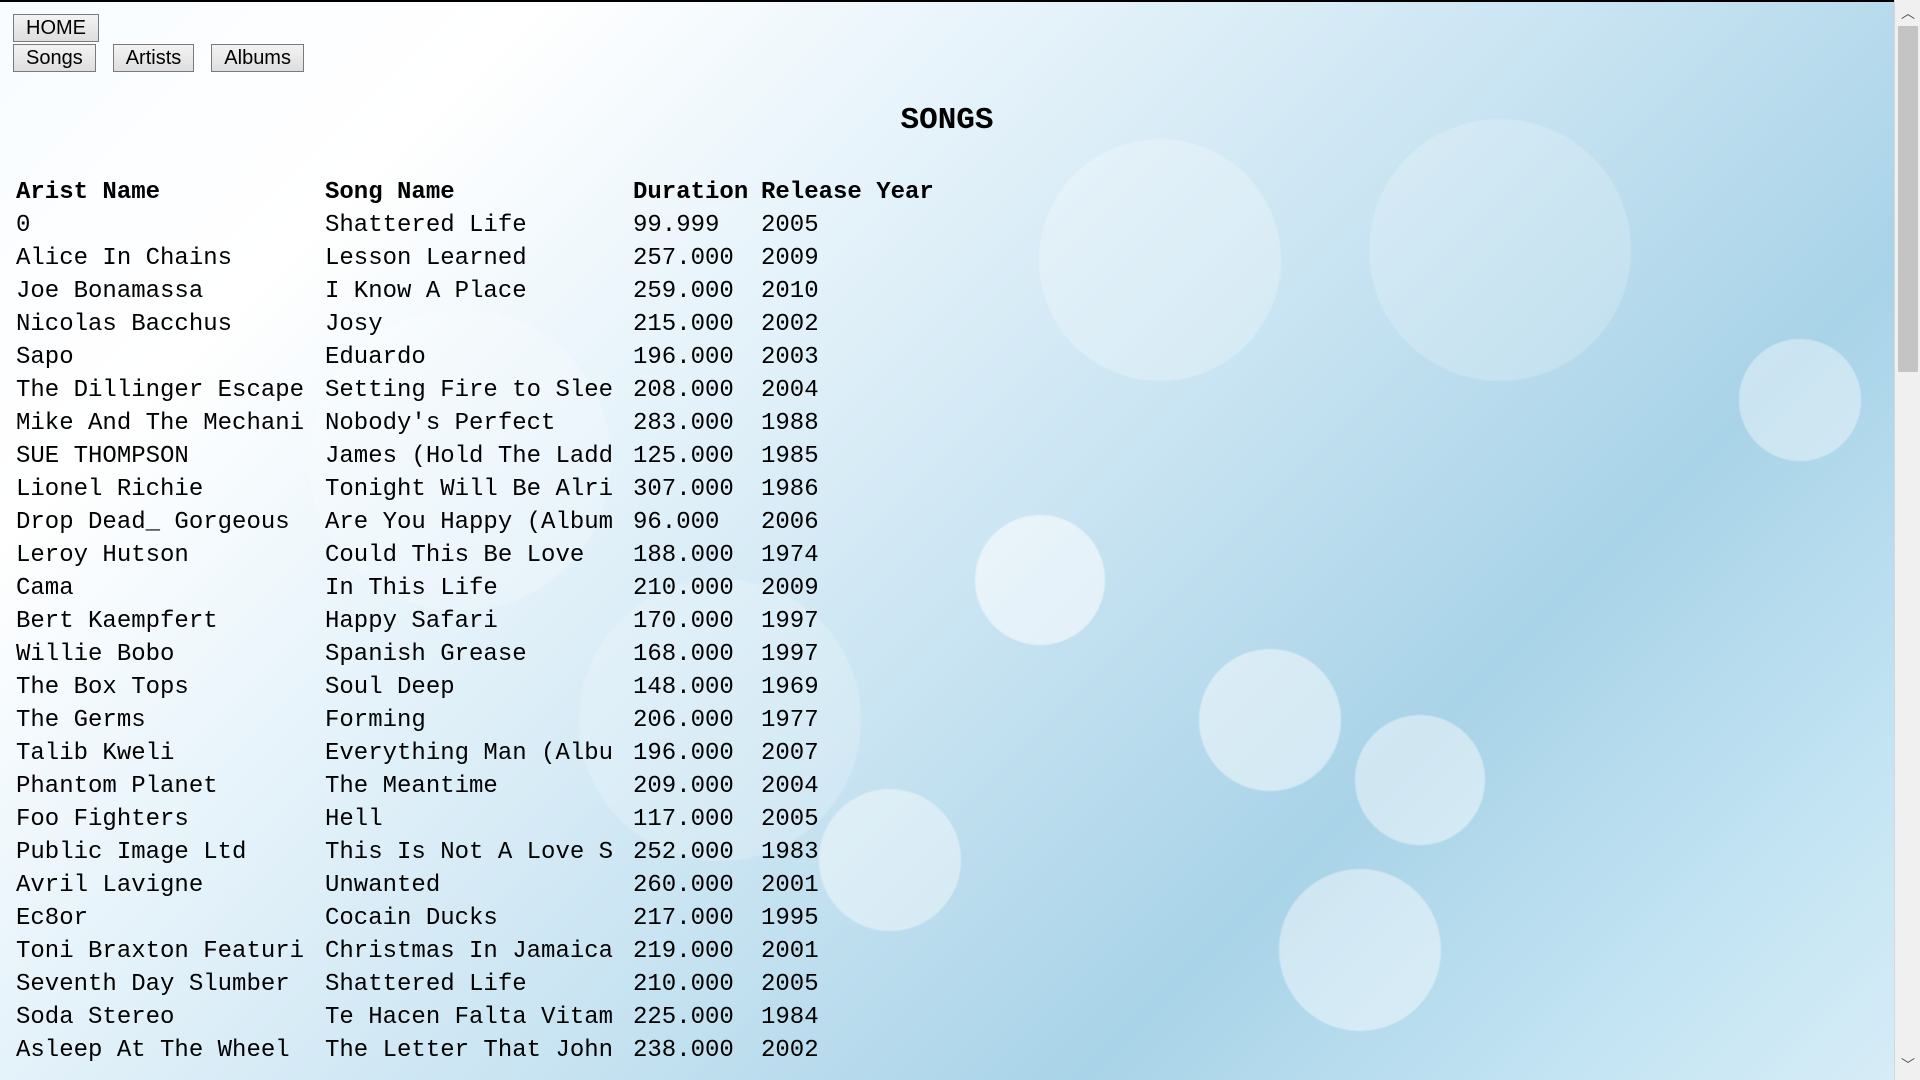 This screenshot has width=1920, height=1080. I want to click on song-name-cell: Lesson Learned, so click(426, 258).